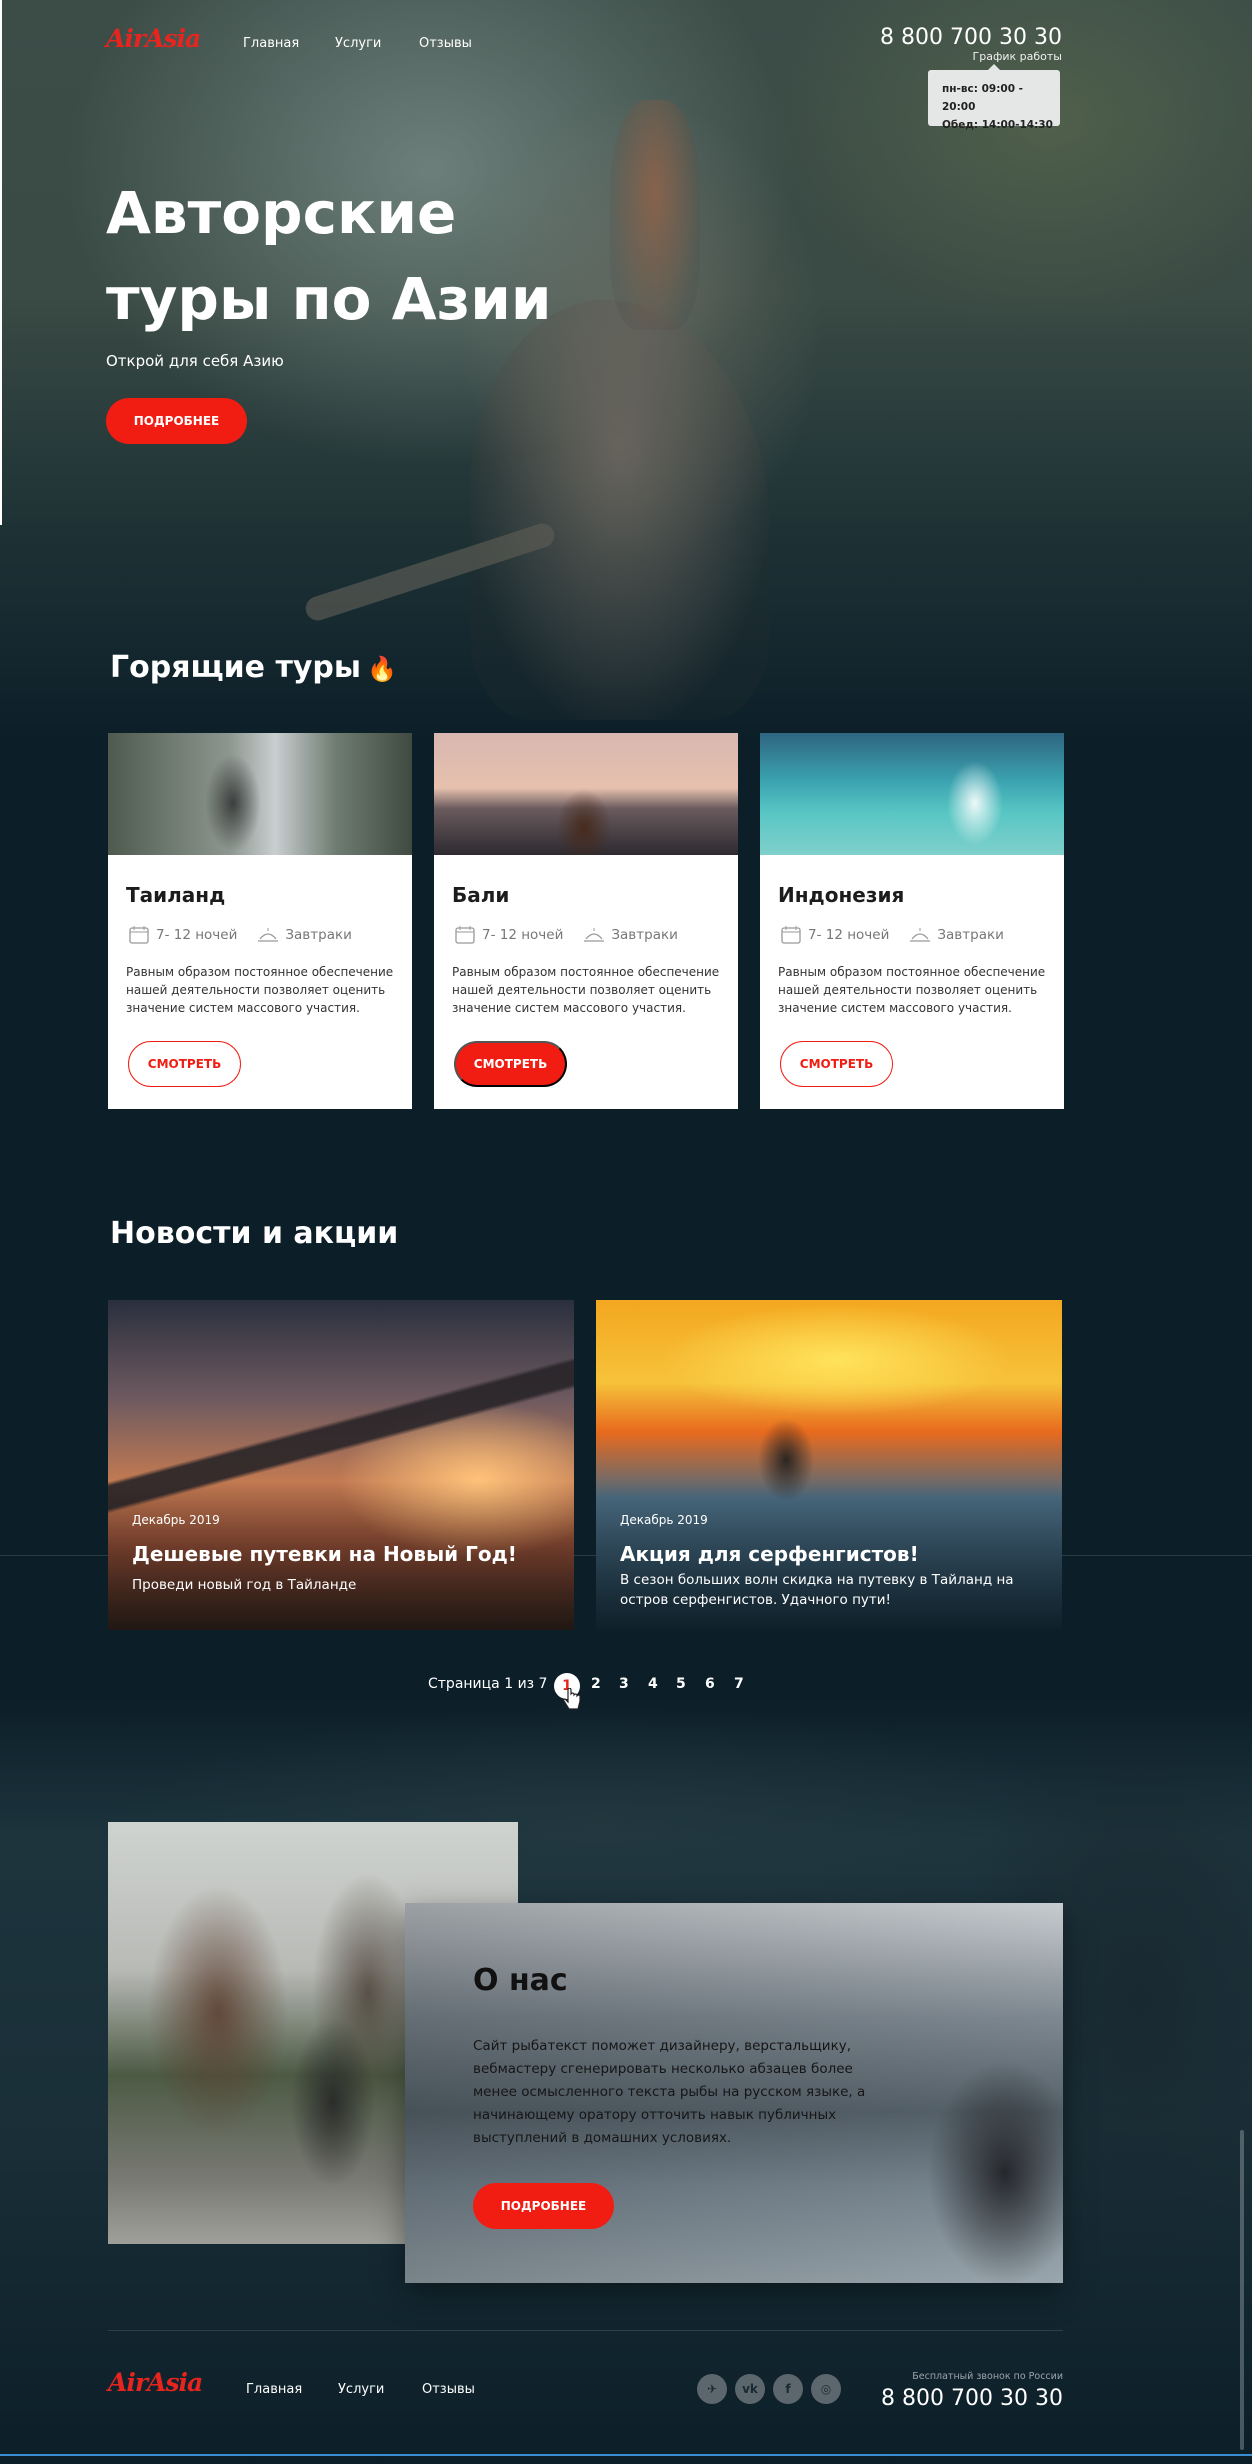 Image resolution: width=1252 pixels, height=2464 pixels. What do you see at coordinates (155, 2382) in the screenshot?
I see `footer-logo: AirAsia` at bounding box center [155, 2382].